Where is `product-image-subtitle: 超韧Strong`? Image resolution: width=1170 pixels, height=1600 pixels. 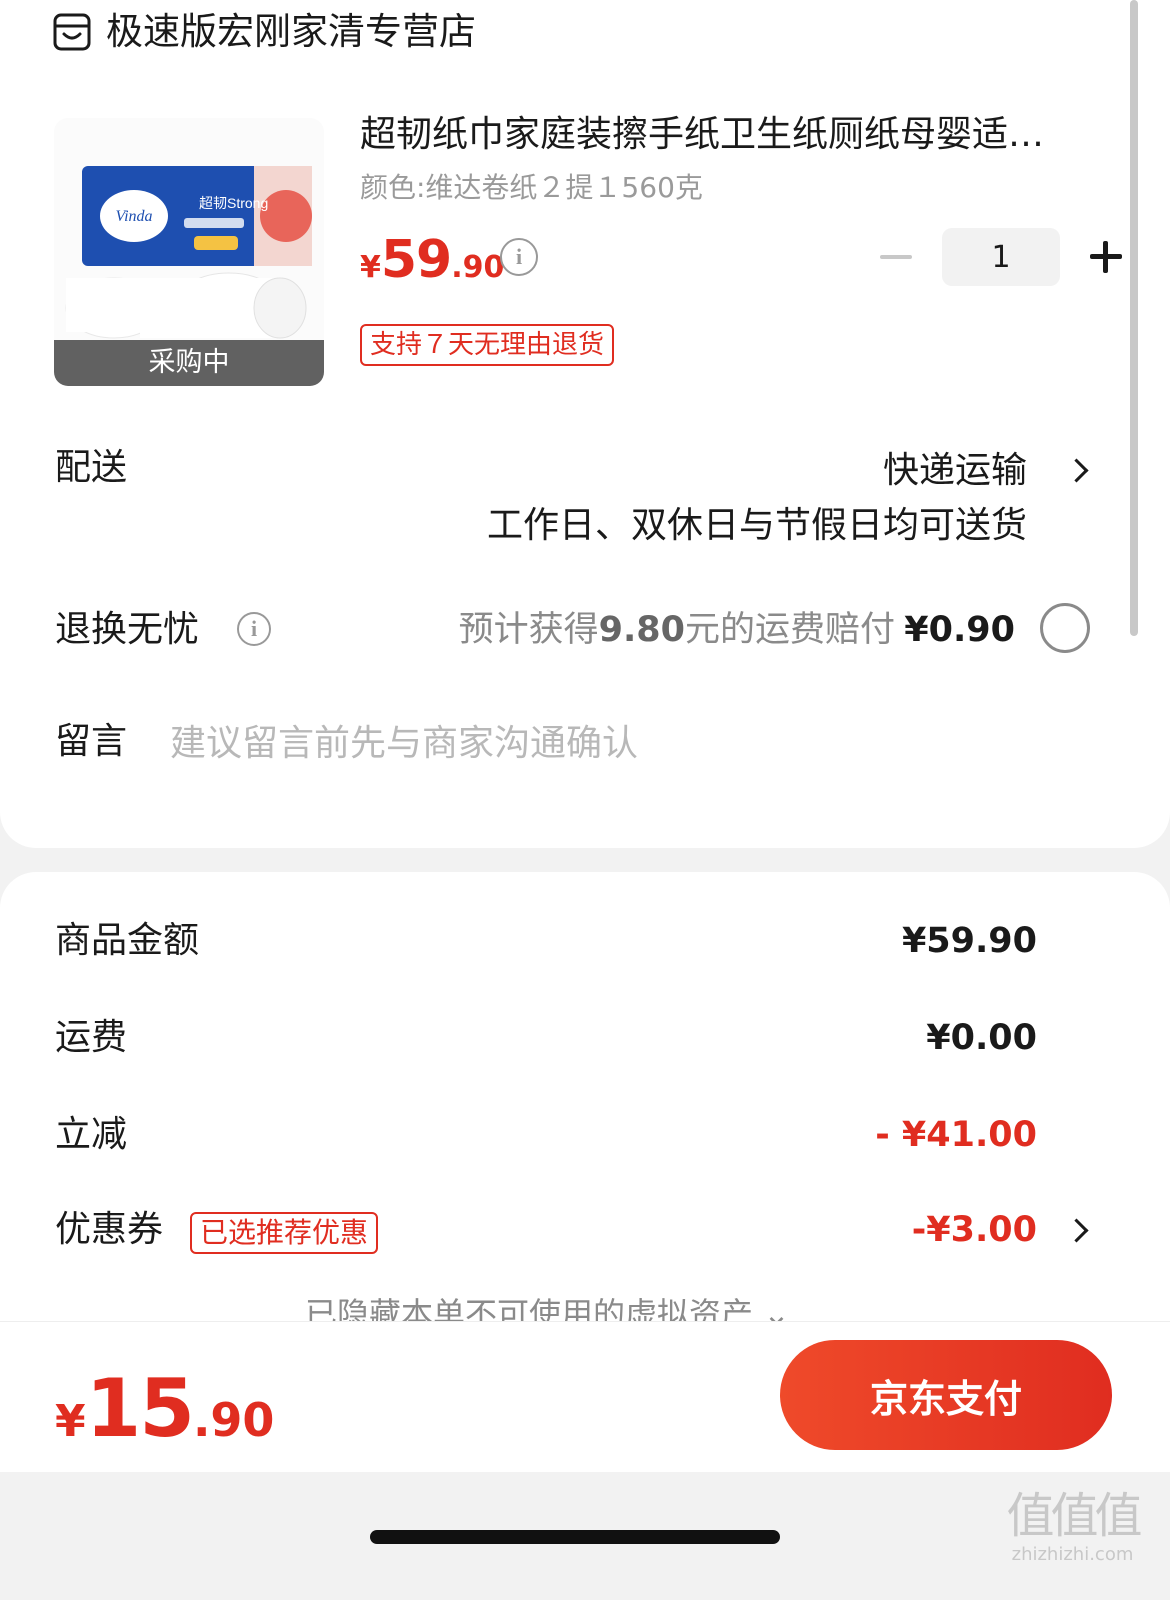 product-image-subtitle: 超韧Strong is located at coordinates (233, 203).